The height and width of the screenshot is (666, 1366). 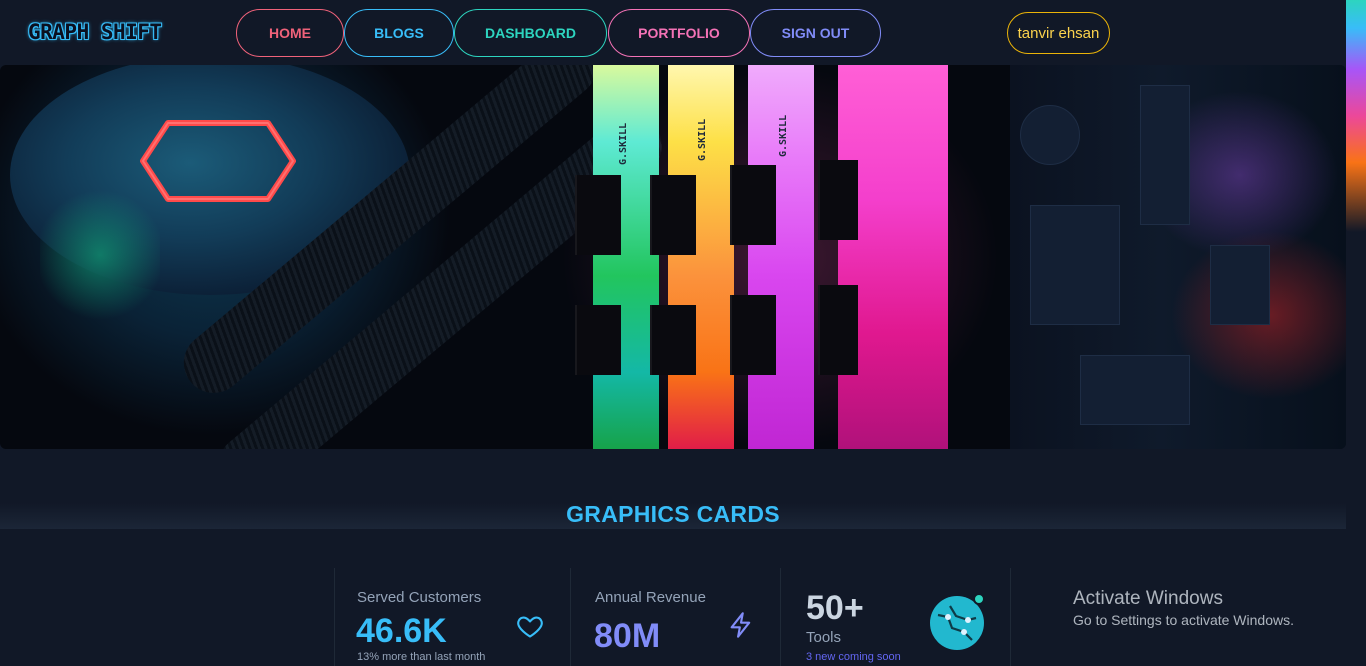 What do you see at coordinates (893, 257) in the screenshot?
I see `ram-stick-pink` at bounding box center [893, 257].